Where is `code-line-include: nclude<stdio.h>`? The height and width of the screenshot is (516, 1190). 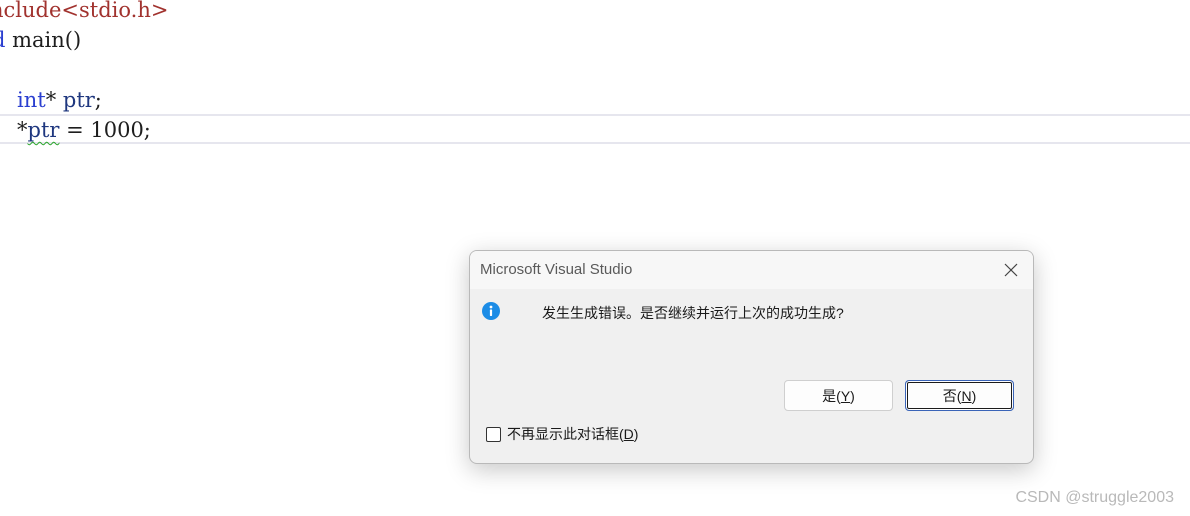 code-line-include: nclude<stdio.h> is located at coordinates (84, 12).